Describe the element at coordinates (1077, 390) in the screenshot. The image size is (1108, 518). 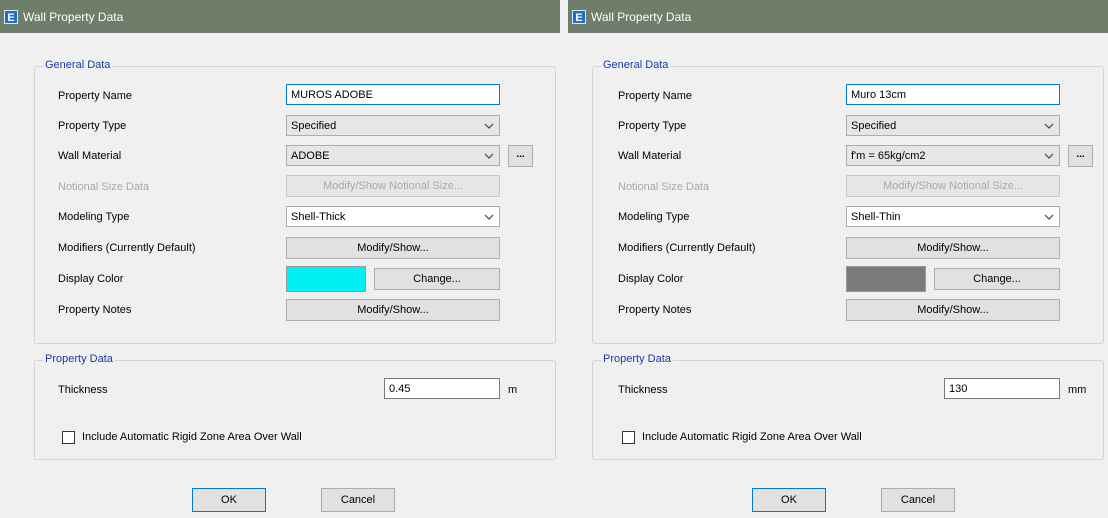
I see `thickness-unit: mm` at that location.